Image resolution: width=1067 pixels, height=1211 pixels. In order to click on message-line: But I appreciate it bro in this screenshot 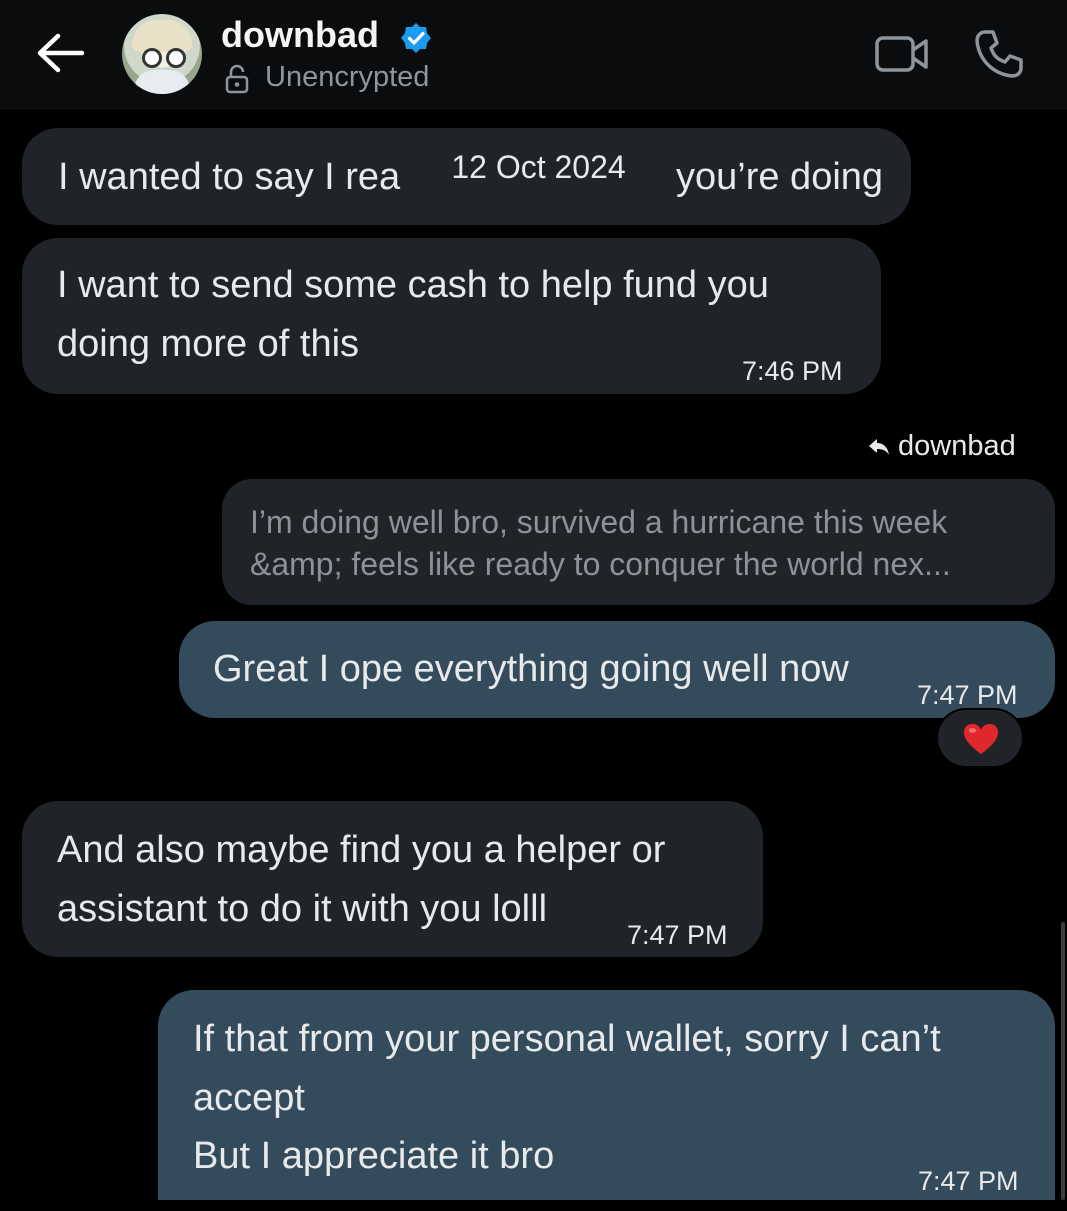, I will do `click(374, 1156)`.